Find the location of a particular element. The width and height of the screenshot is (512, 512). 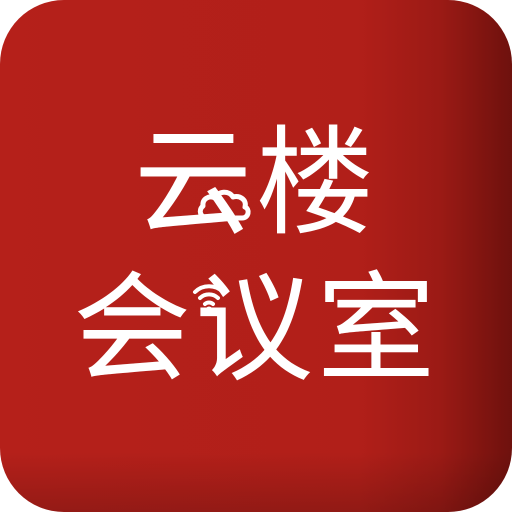

app-name-line-1: 云楼 is located at coordinates (255, 183).